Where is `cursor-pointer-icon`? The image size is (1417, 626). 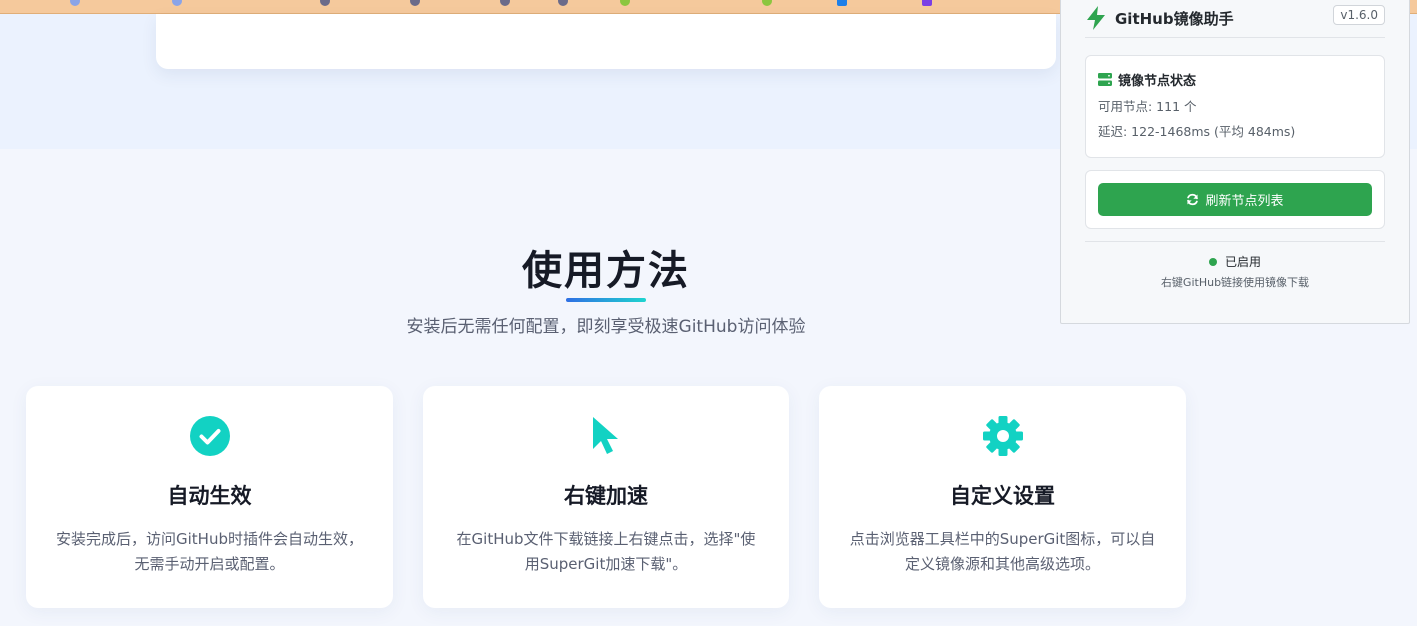
cursor-pointer-icon is located at coordinates (605, 435).